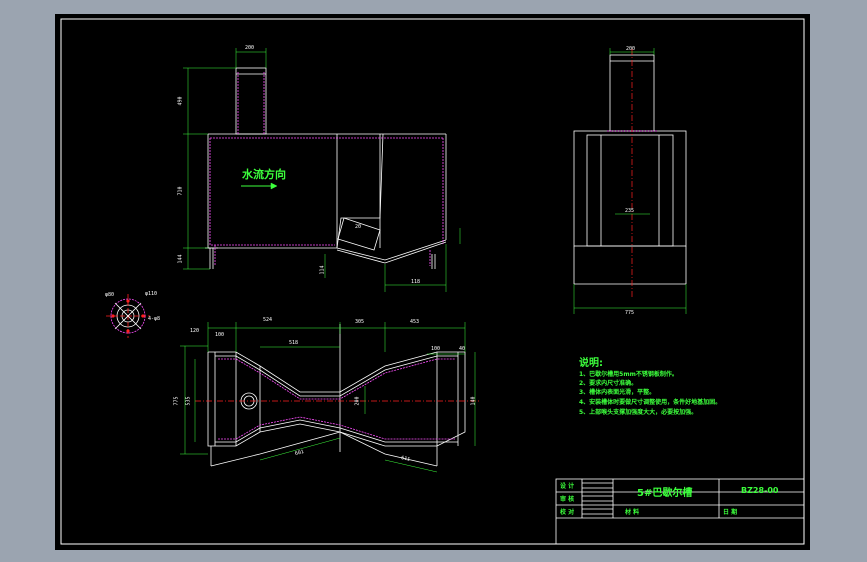 The width and height of the screenshot is (867, 562). What do you see at coordinates (110, 295) in the screenshot?
I see `dim-flange-inner: φ80` at bounding box center [110, 295].